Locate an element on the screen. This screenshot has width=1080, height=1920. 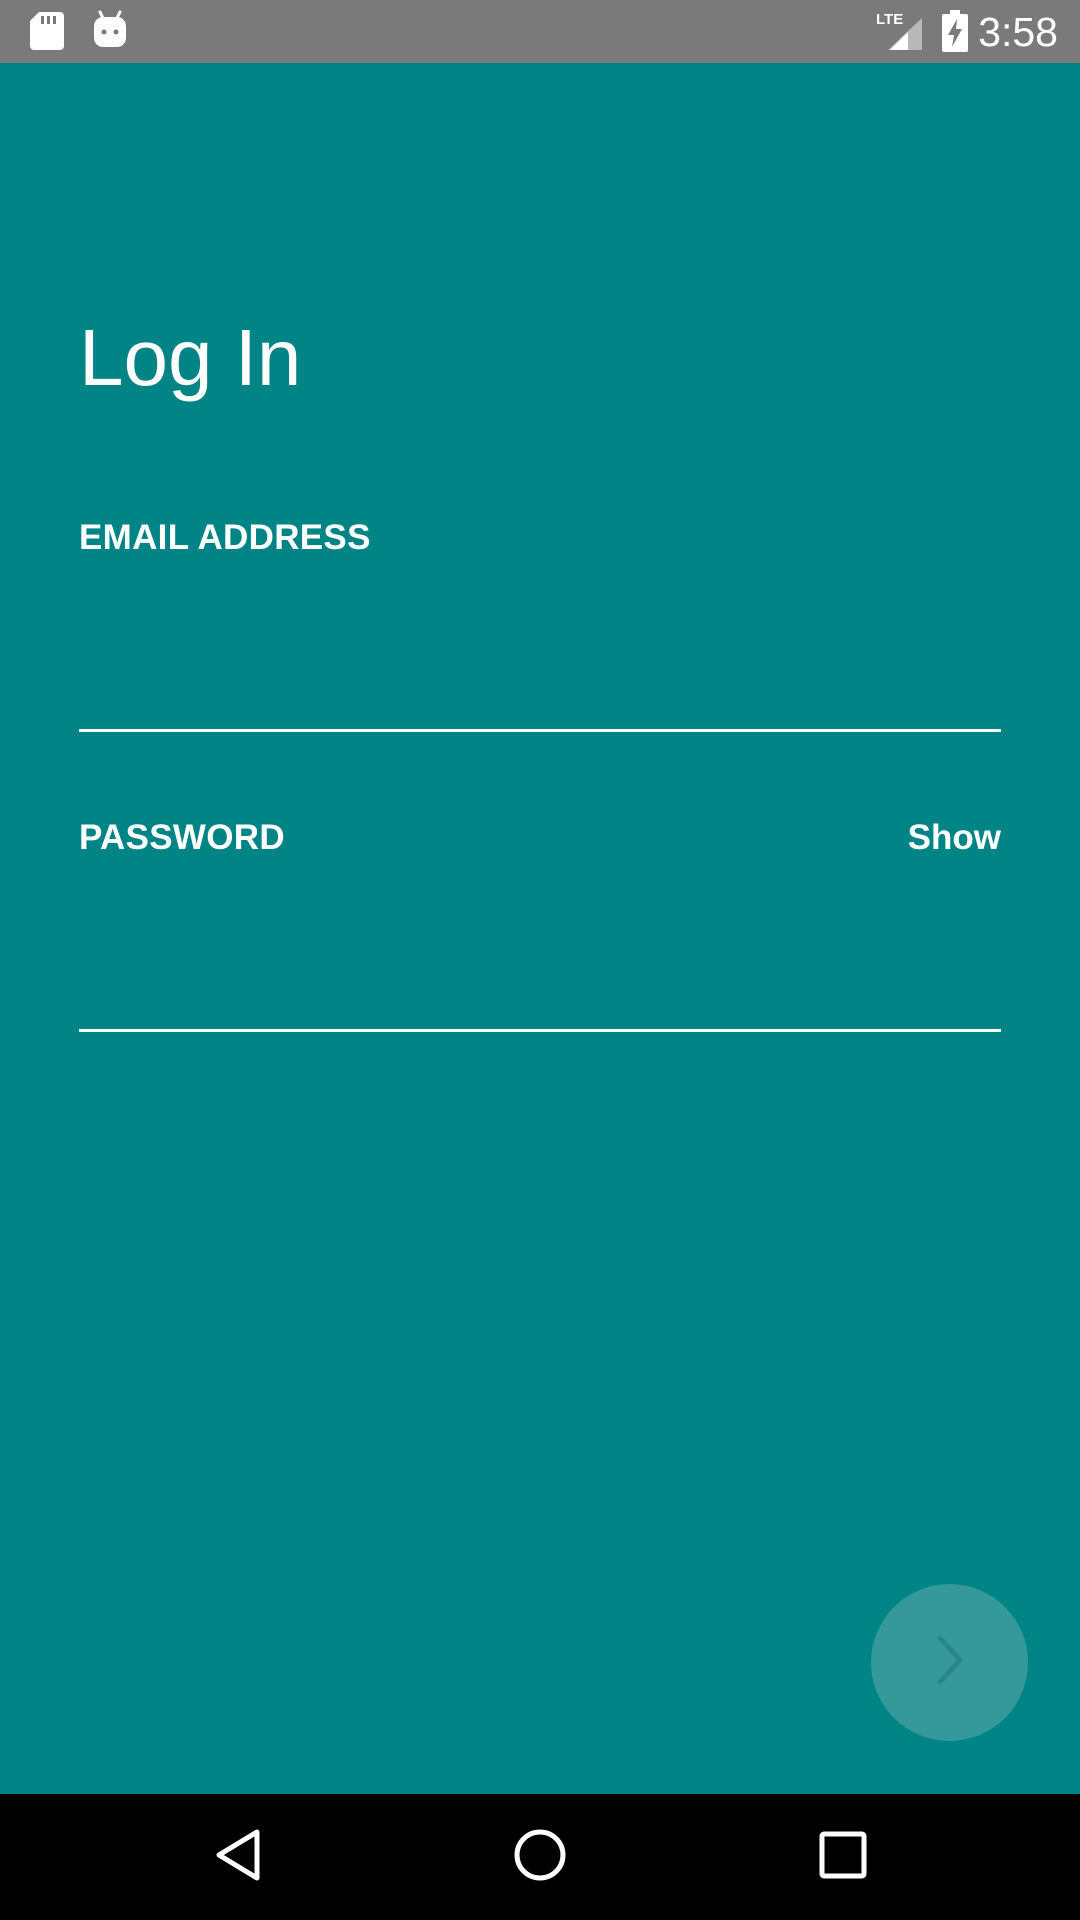
lte-signal-icon: LTE is located at coordinates (899, 33).